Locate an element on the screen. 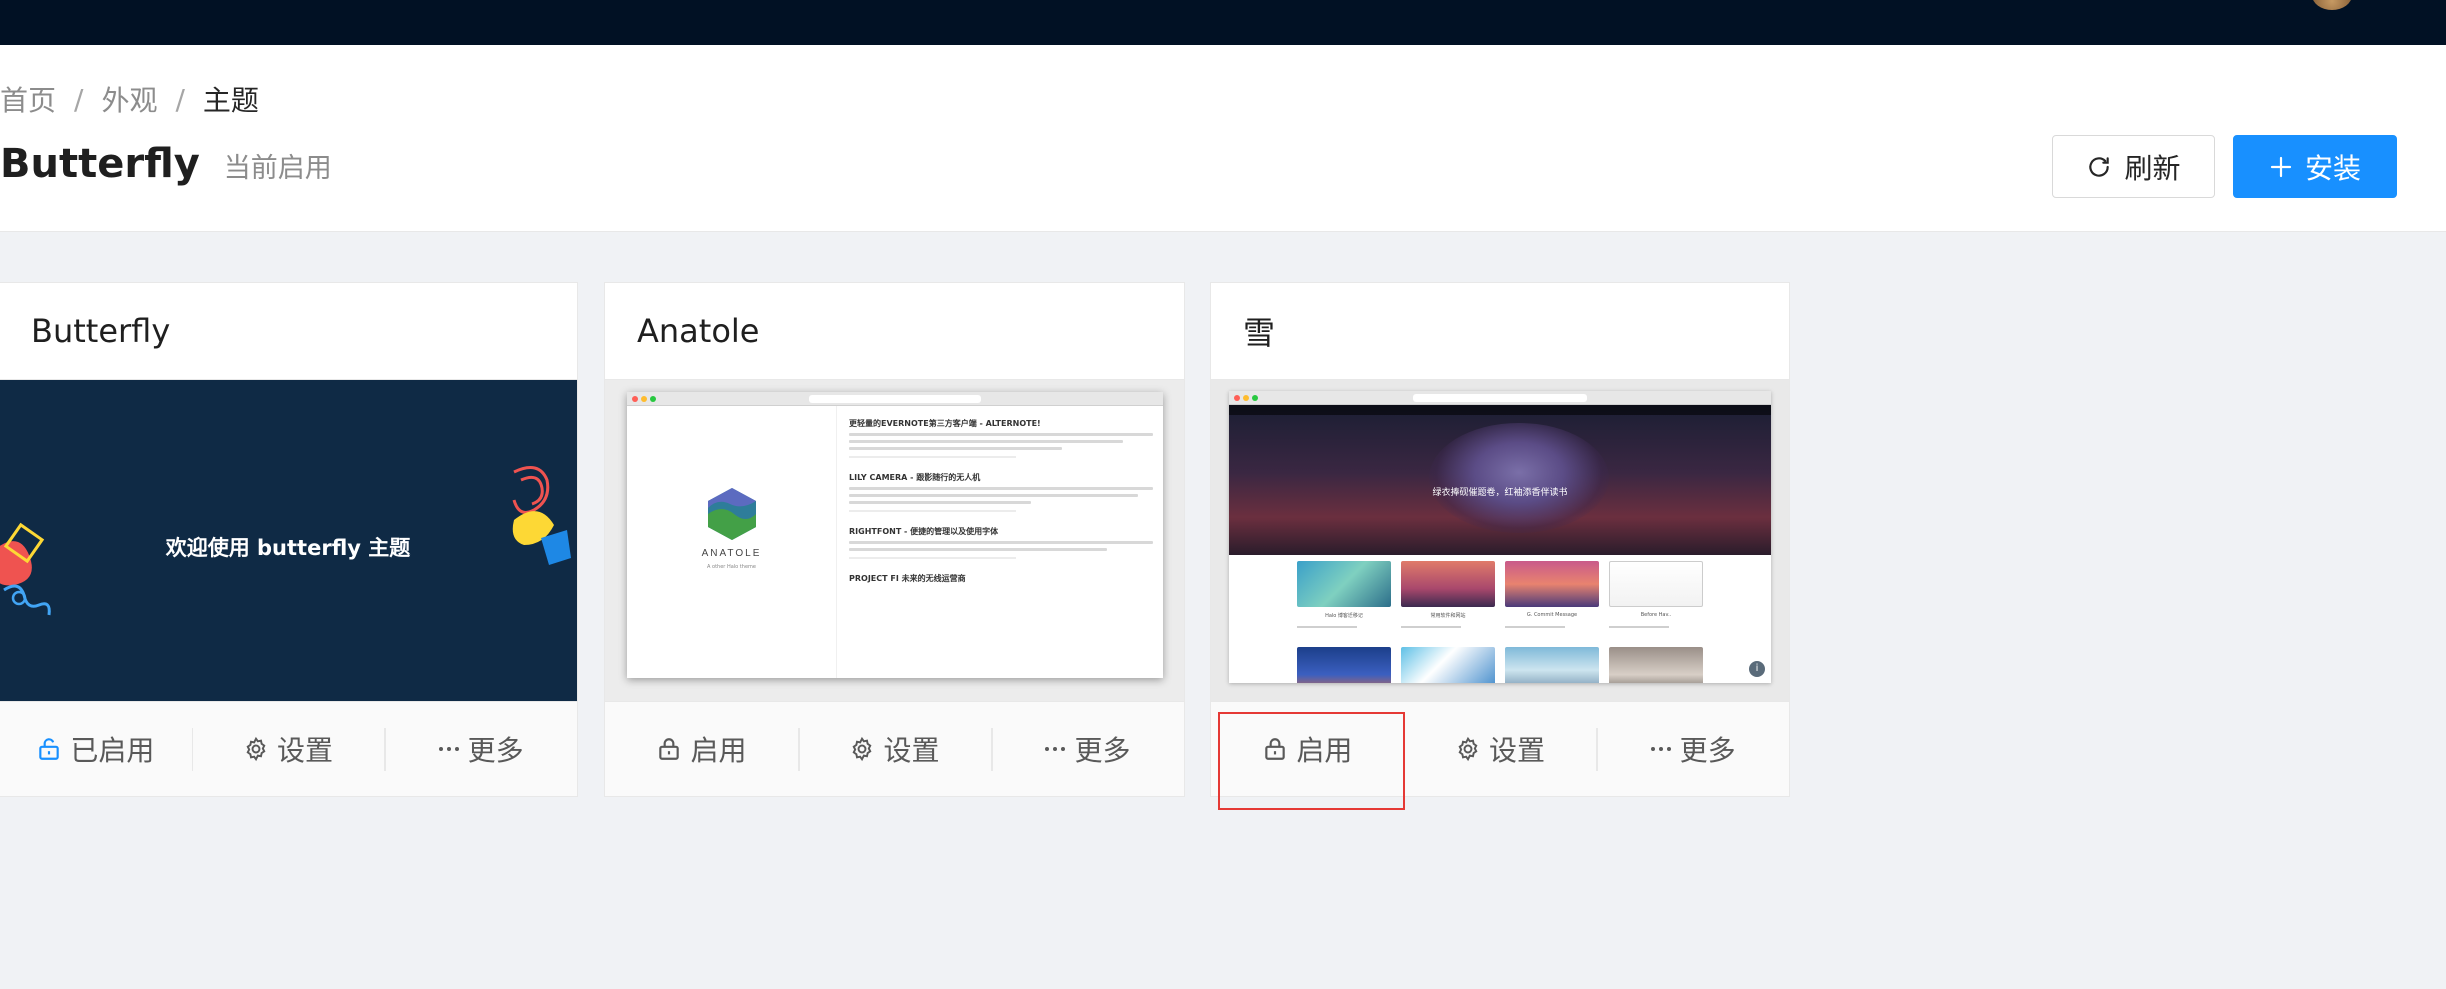  cover-post-title: 更轻量的EVERNOTE第三方客户端 - ALTERNOTE! is located at coordinates (945, 423).